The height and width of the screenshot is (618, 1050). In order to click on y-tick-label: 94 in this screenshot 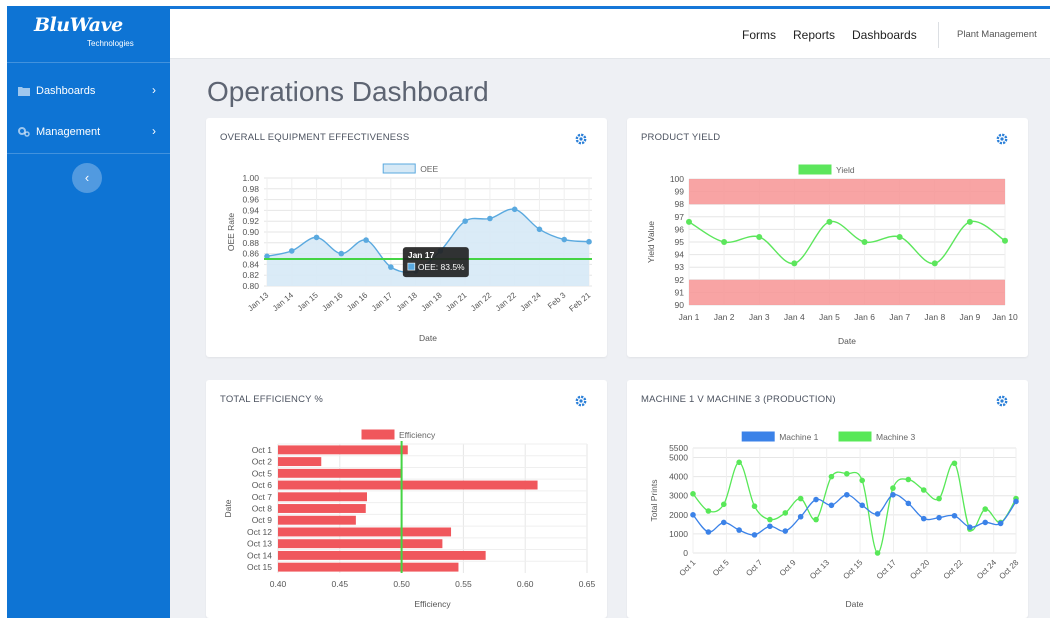, I will do `click(680, 255)`.